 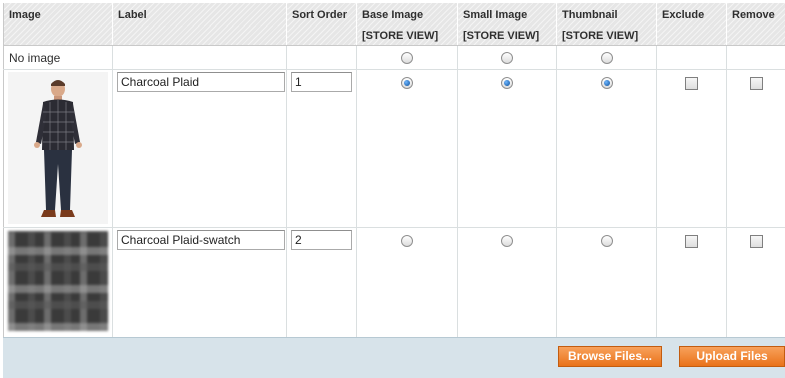 What do you see at coordinates (58, 14) in the screenshot?
I see `column-header-image: Image` at bounding box center [58, 14].